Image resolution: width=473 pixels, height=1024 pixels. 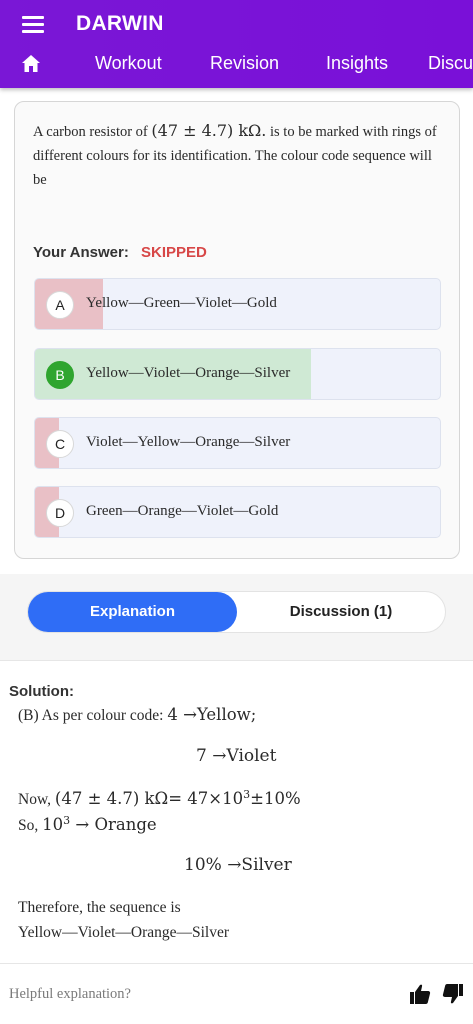 What do you see at coordinates (450, 63) in the screenshot?
I see `tab-discussion: Discu` at bounding box center [450, 63].